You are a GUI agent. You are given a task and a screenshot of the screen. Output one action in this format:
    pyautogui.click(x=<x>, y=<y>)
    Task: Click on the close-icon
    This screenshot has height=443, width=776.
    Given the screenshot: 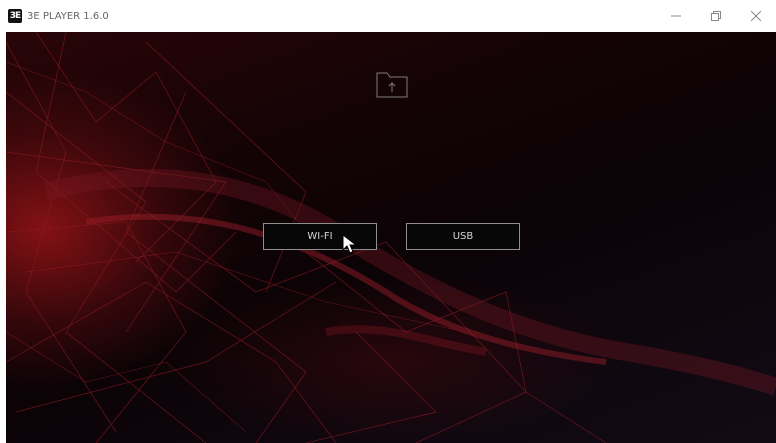 What is the action you would take?
    pyautogui.click(x=756, y=16)
    